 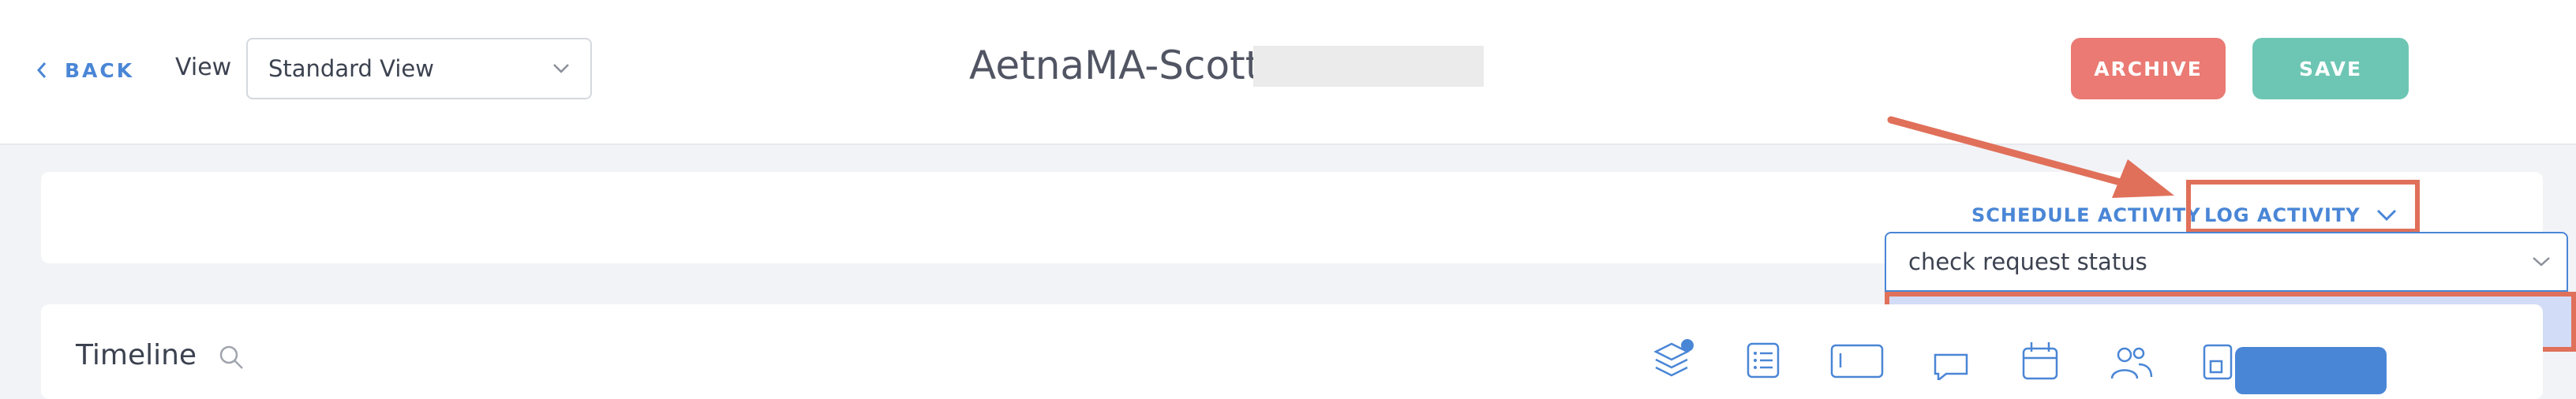 What do you see at coordinates (2131, 358) in the screenshot?
I see `people-icon` at bounding box center [2131, 358].